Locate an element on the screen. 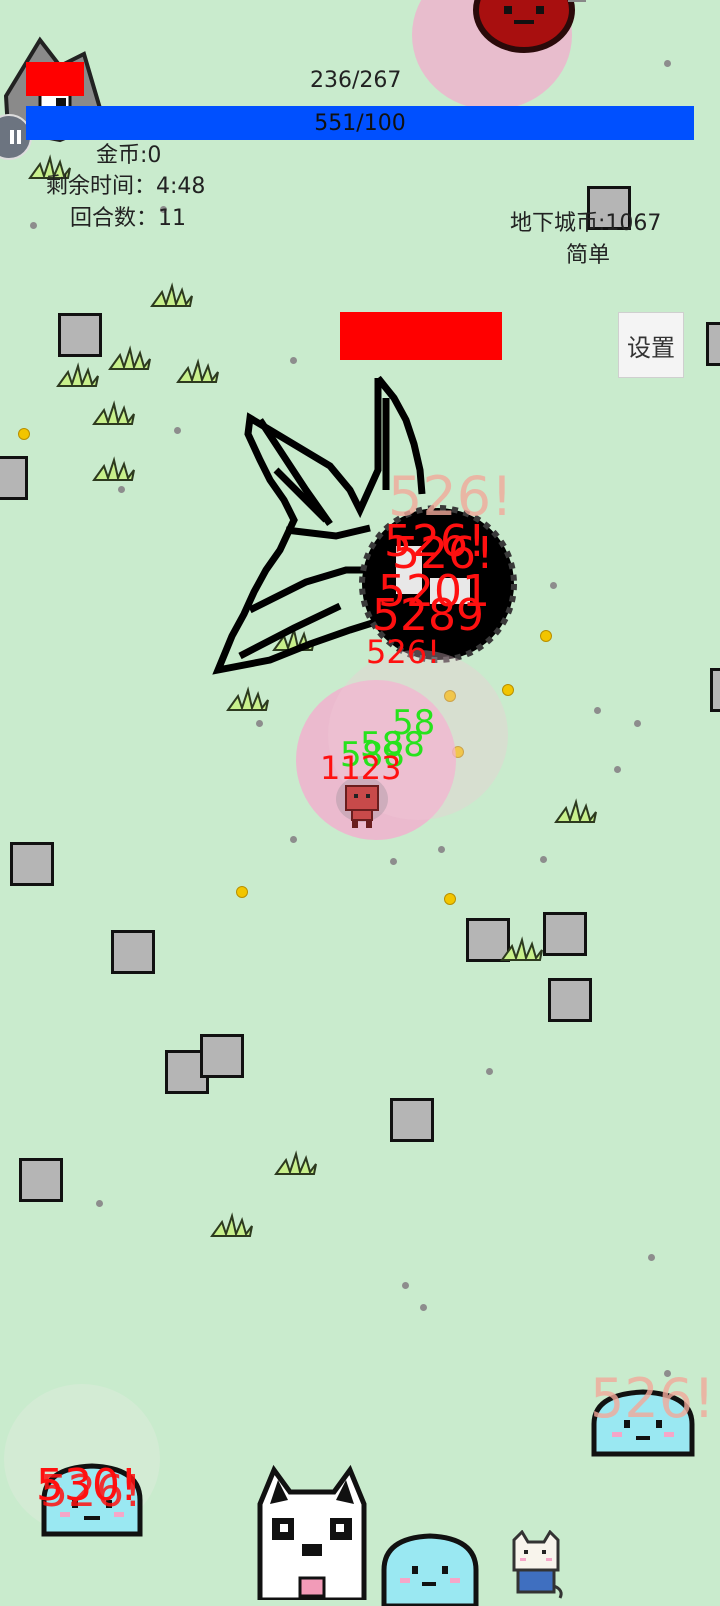 The height and width of the screenshot is (1606, 720). boss-hp-bar is located at coordinates (421, 336).